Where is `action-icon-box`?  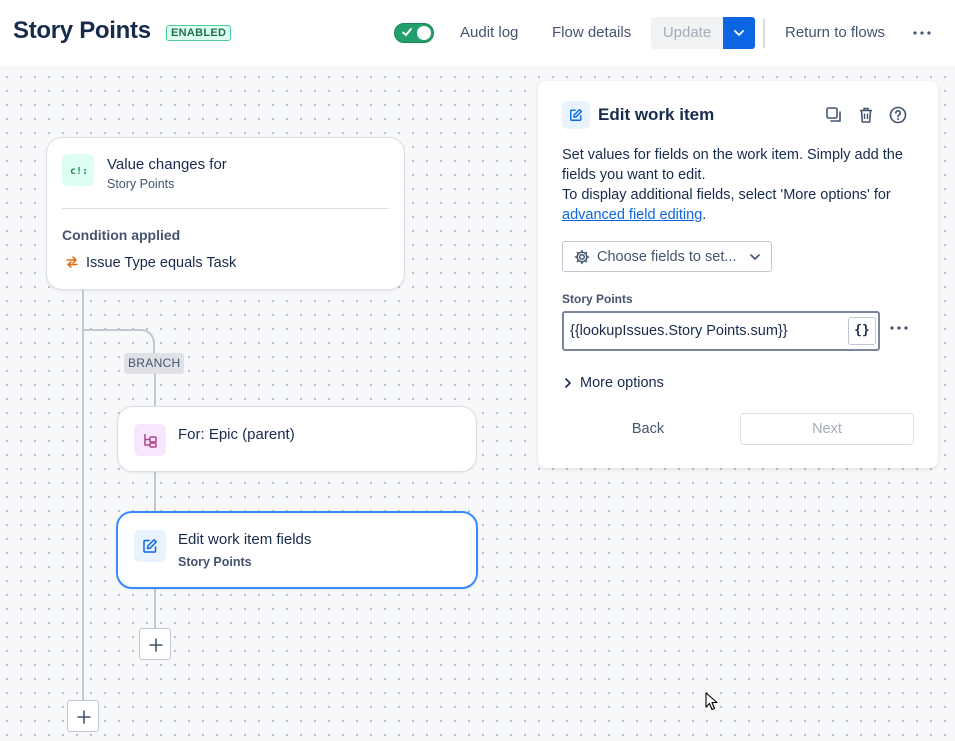
action-icon-box is located at coordinates (150, 546).